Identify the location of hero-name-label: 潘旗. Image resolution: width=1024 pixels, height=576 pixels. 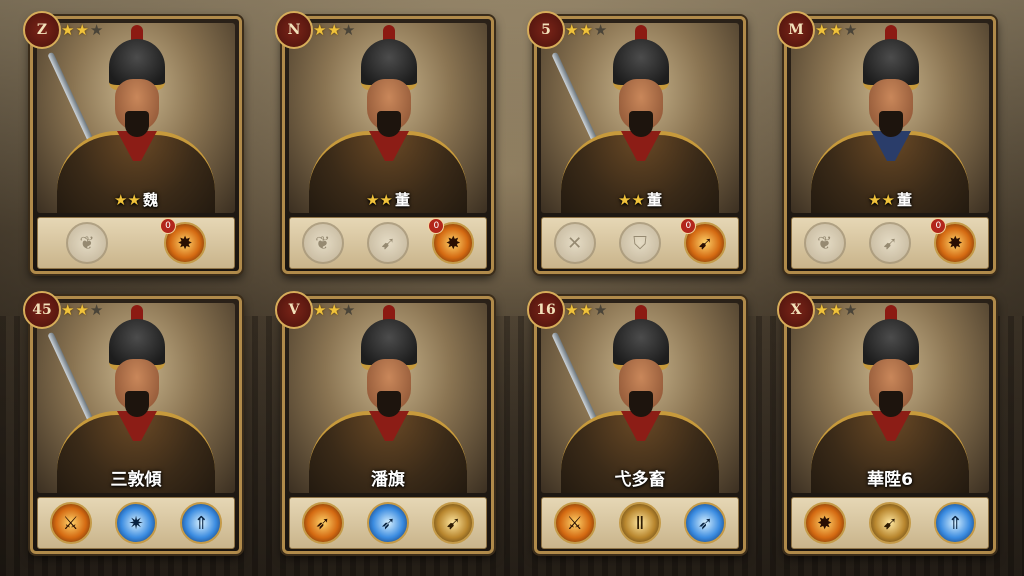
(388, 477).